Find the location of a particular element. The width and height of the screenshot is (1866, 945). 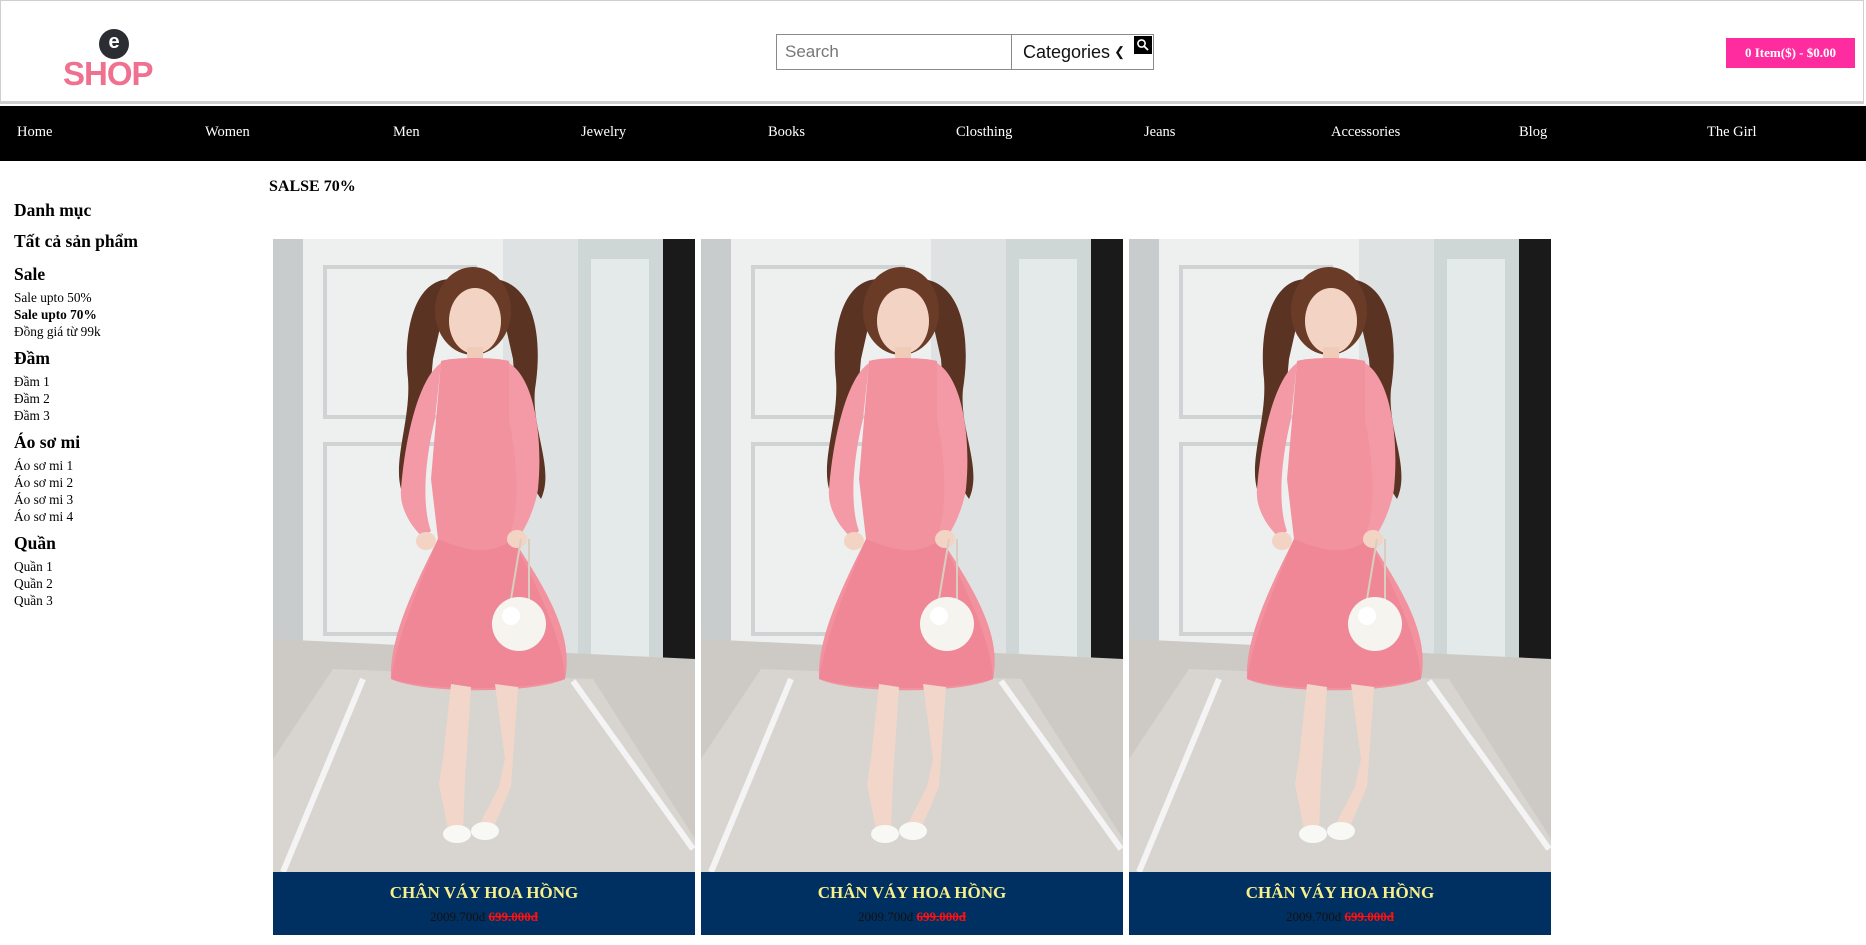

search-icon is located at coordinates (1143, 45).